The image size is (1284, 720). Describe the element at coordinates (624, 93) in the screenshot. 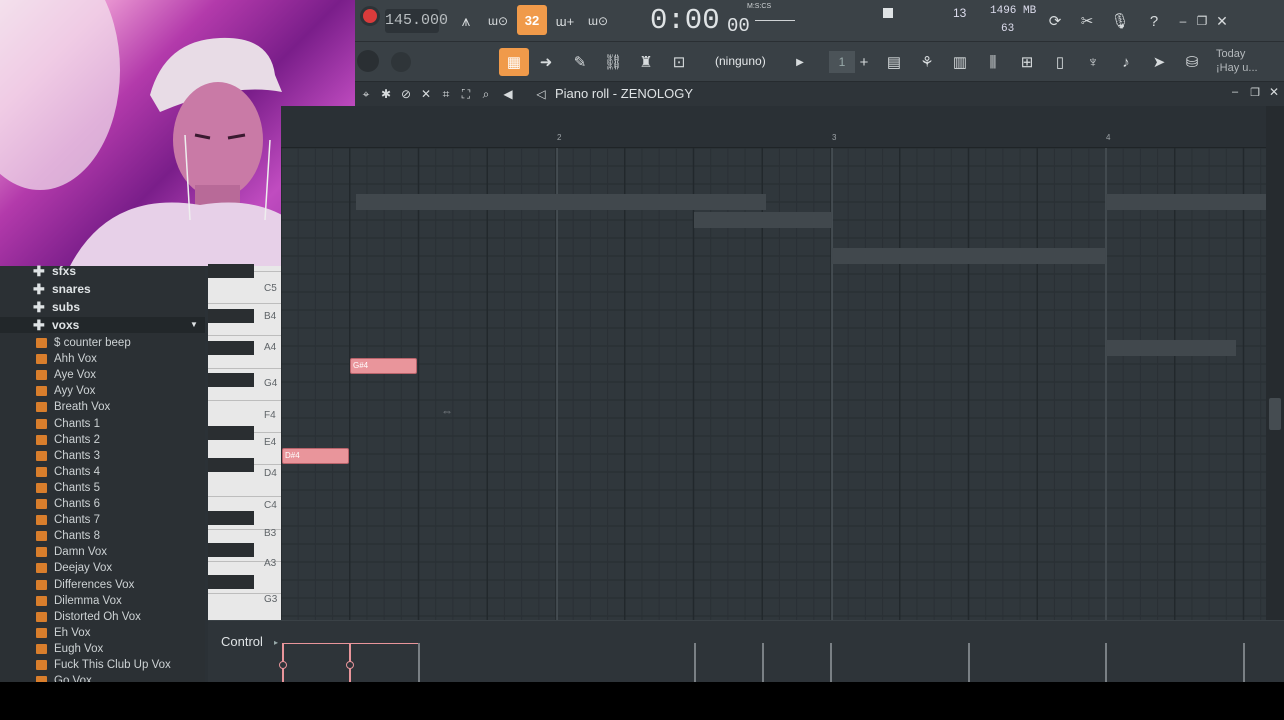

I see `piano-roll-title: Piano roll - ZENOLOGY` at that location.